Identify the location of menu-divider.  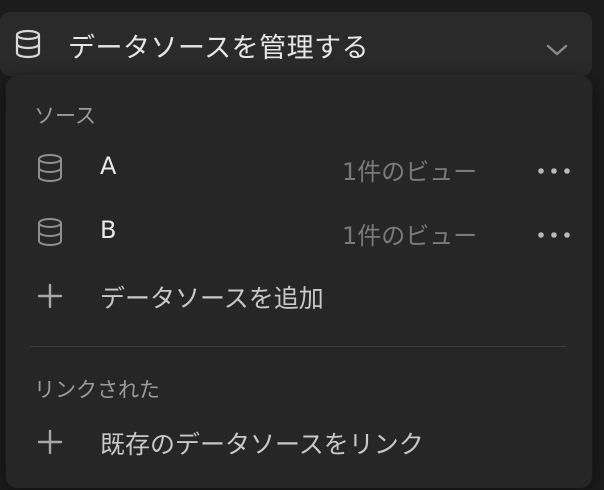
(298, 346).